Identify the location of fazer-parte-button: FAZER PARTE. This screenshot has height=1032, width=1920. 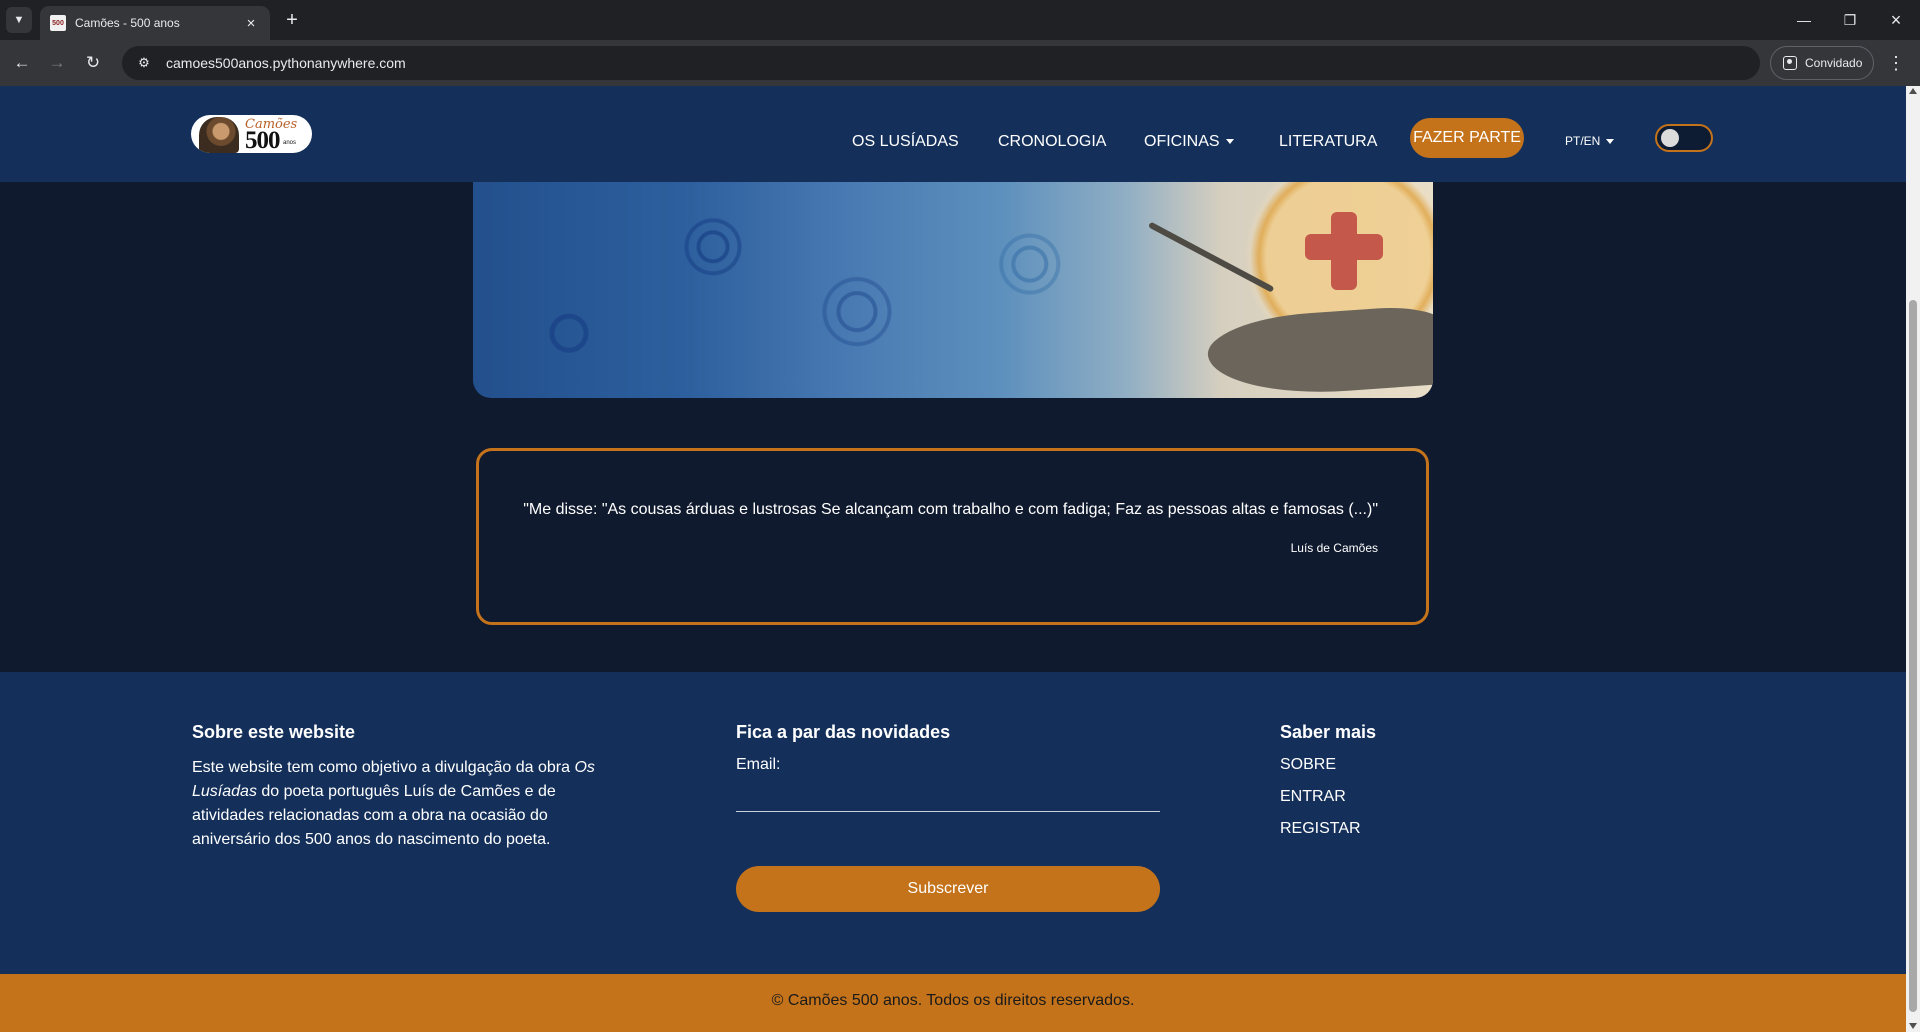
(1467, 138).